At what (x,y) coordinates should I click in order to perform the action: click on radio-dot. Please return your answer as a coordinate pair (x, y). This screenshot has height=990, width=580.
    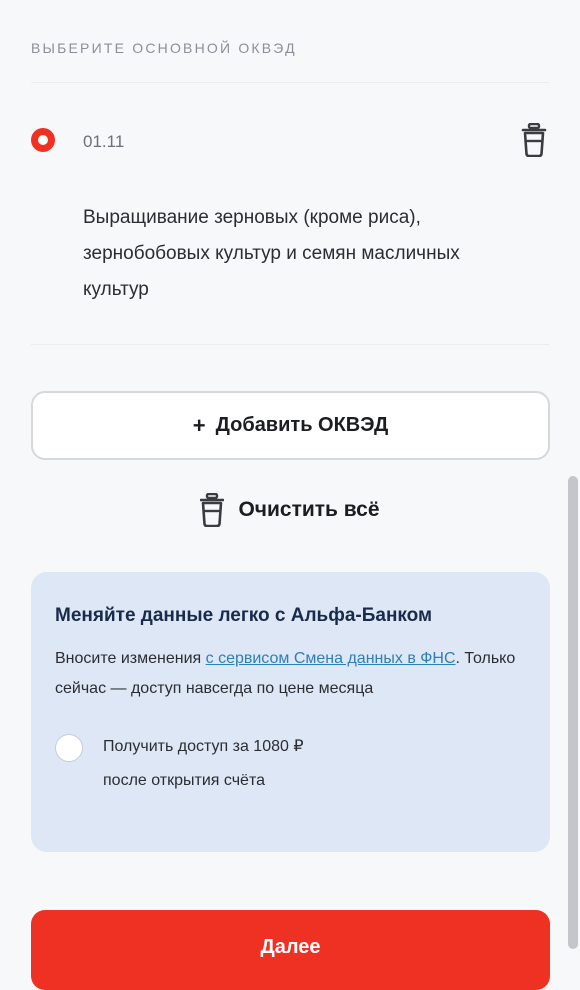
    Looking at the image, I should click on (43, 140).